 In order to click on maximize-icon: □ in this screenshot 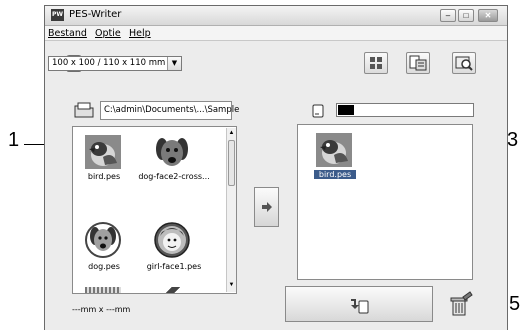, I will do `click(466, 15)`.